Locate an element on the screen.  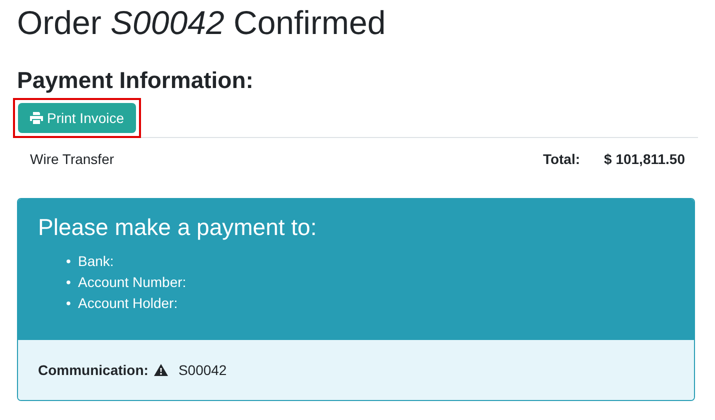
payment-detail-item: Account Number: is located at coordinates (132, 282).